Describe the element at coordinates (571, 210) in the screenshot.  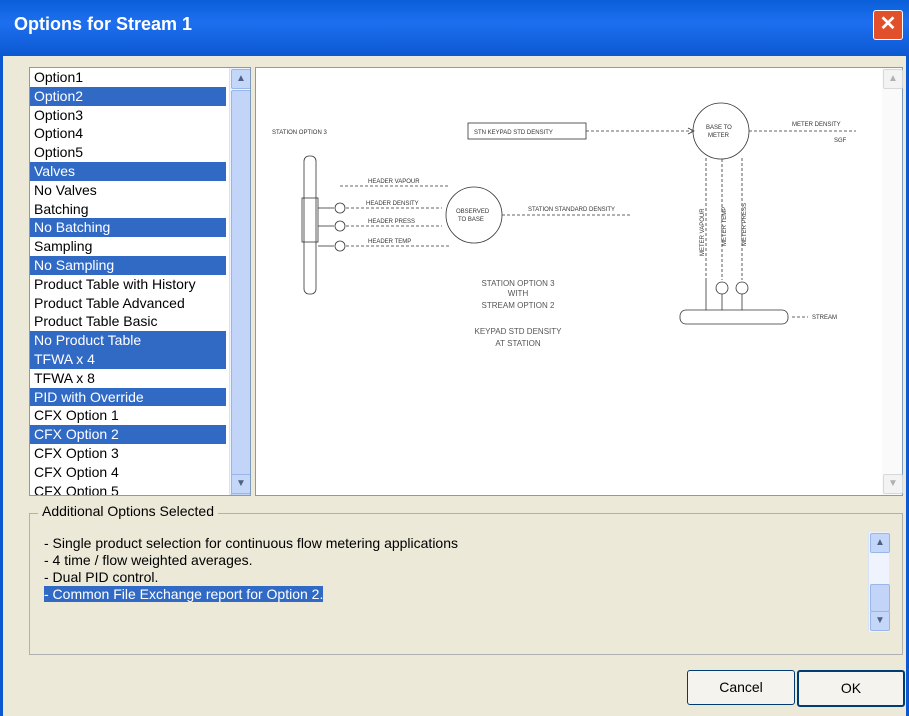
I see `diagram-station-std-density: STATION STANDARD DENSITY` at that location.